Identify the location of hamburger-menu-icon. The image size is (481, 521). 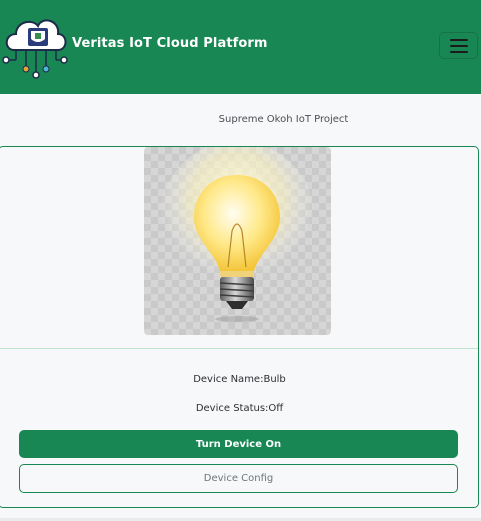
(458, 39).